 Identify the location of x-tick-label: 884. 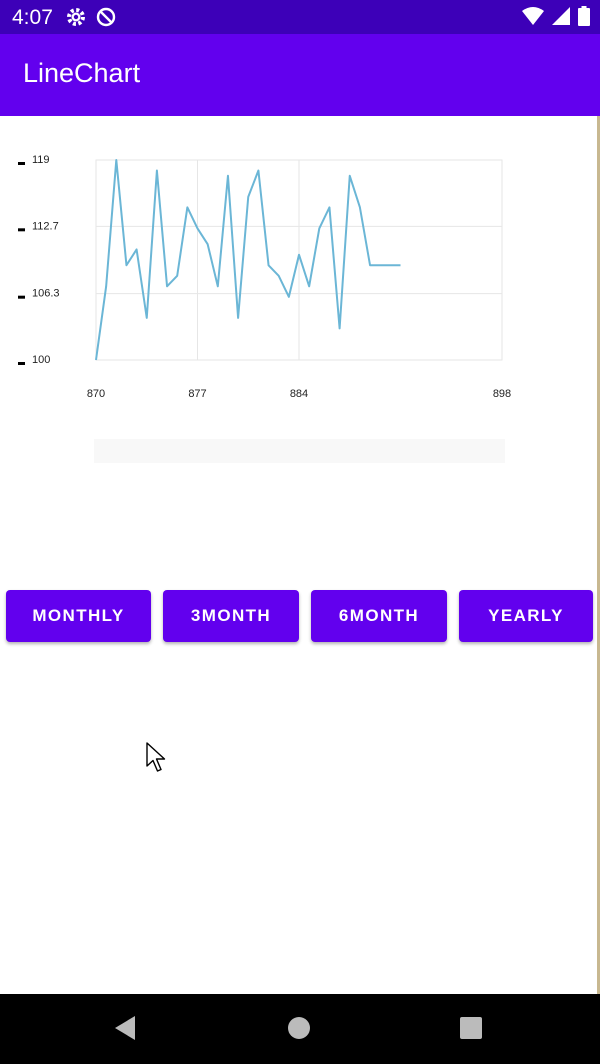
(299, 394).